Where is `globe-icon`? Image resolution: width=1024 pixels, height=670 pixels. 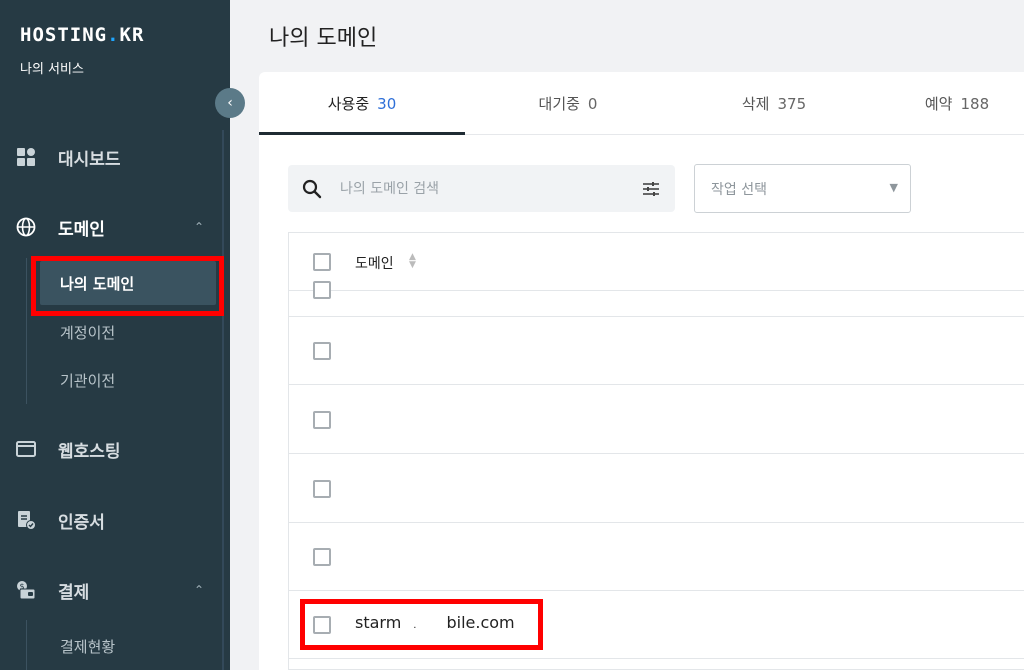 globe-icon is located at coordinates (26, 227).